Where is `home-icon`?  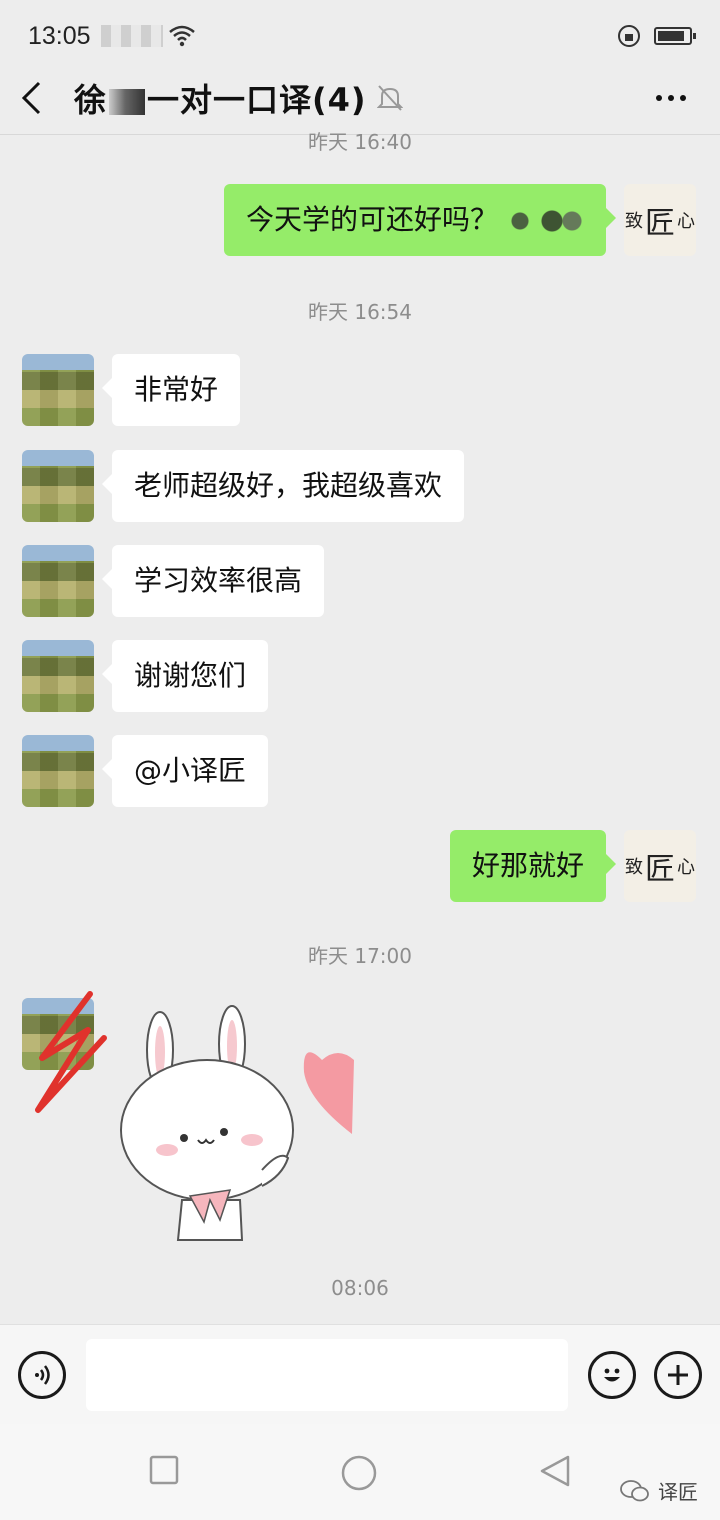
home-icon is located at coordinates (359, 1473).